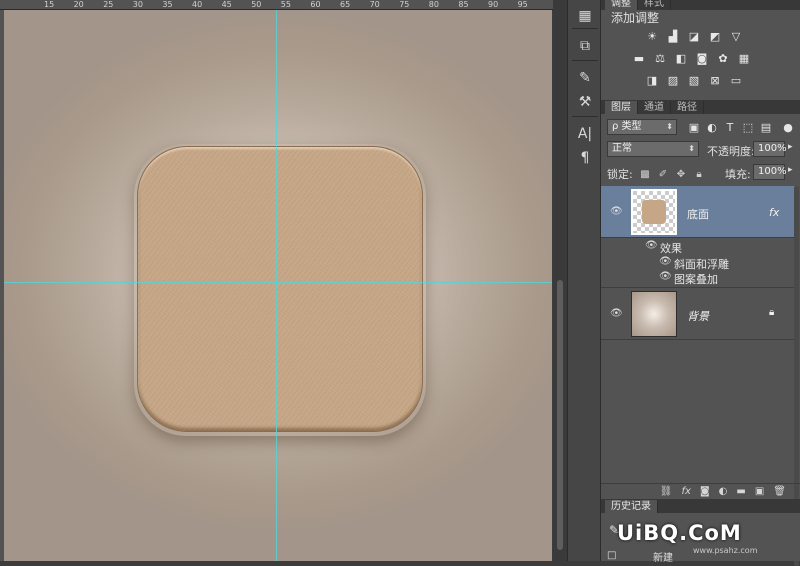 The width and height of the screenshot is (800, 566). I want to click on tab-history: 历史记录, so click(631, 506).